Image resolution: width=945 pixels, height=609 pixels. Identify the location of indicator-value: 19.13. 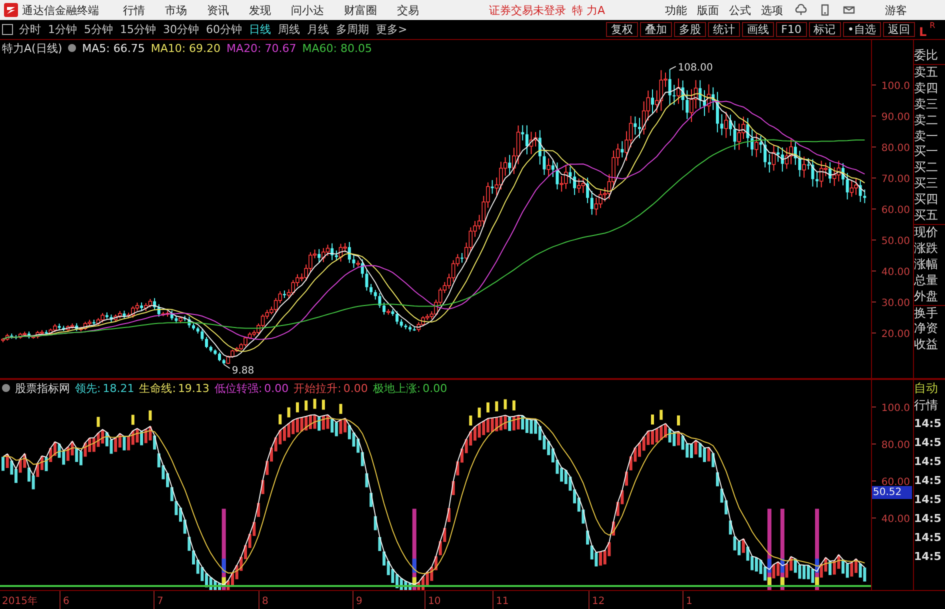
(194, 388).